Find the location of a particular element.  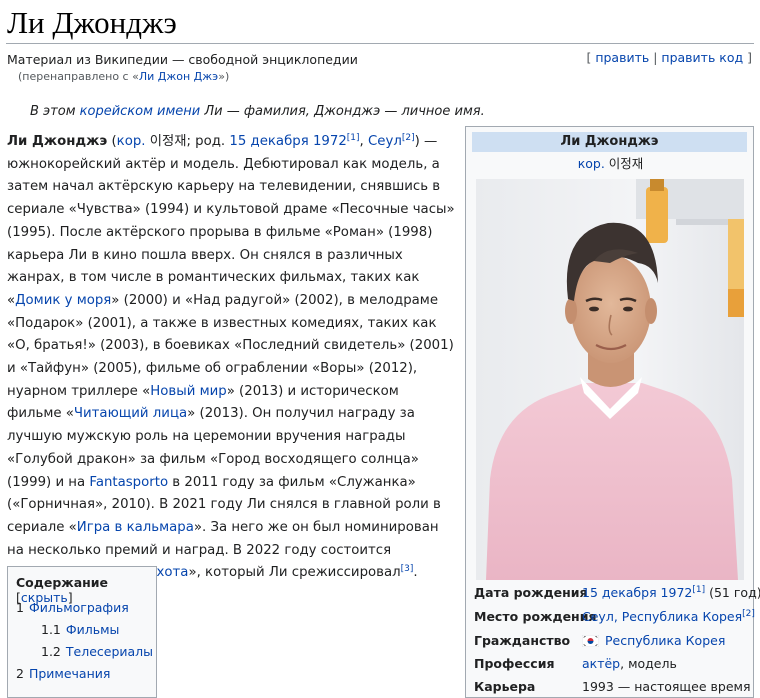

squid-game-link: Игра в кальмара is located at coordinates (135, 527).